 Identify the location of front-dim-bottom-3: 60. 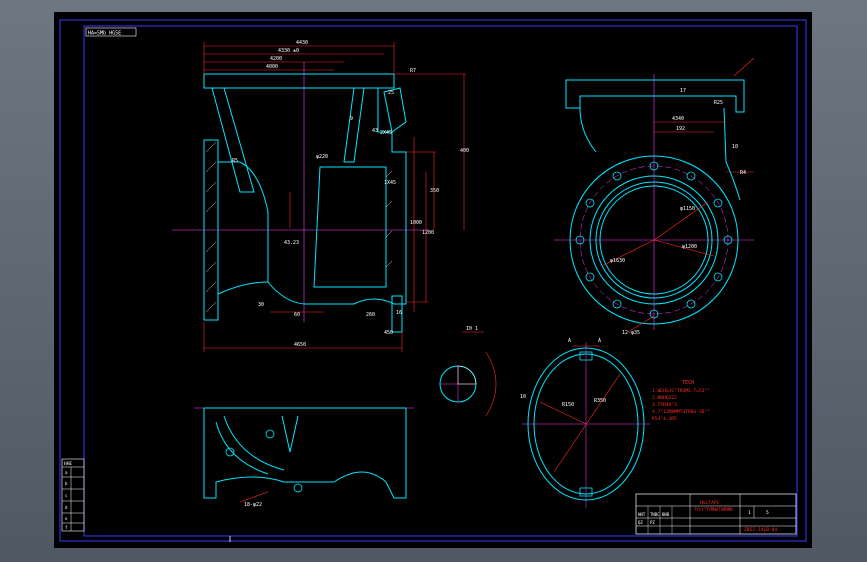
(297, 315).